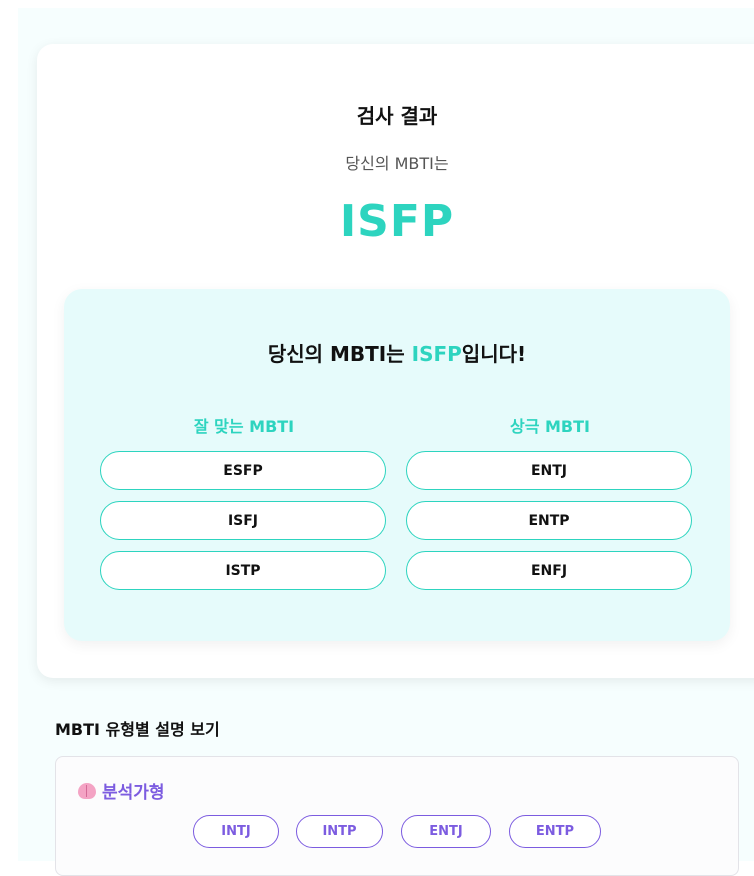  What do you see at coordinates (549, 470) in the screenshot?
I see `bad-match-item: ENTJ` at bounding box center [549, 470].